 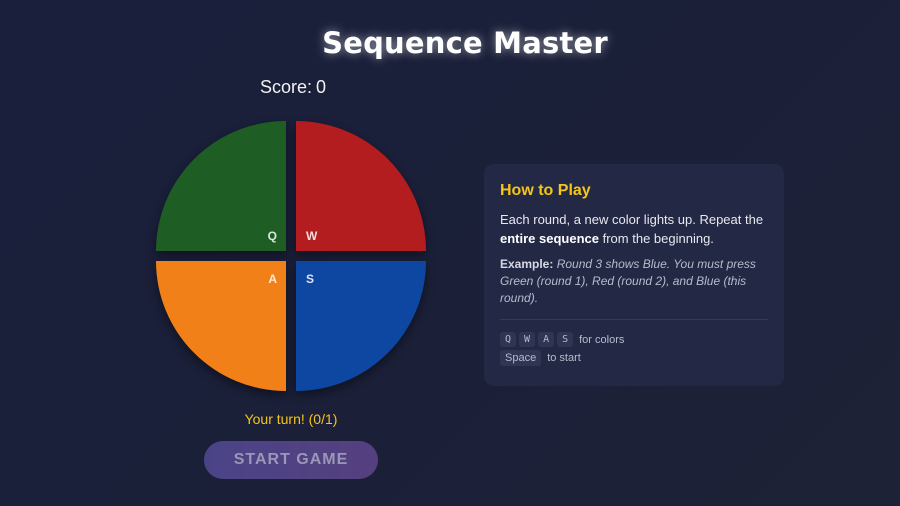 I want to click on pad-red-key-label: W, so click(x=312, y=236).